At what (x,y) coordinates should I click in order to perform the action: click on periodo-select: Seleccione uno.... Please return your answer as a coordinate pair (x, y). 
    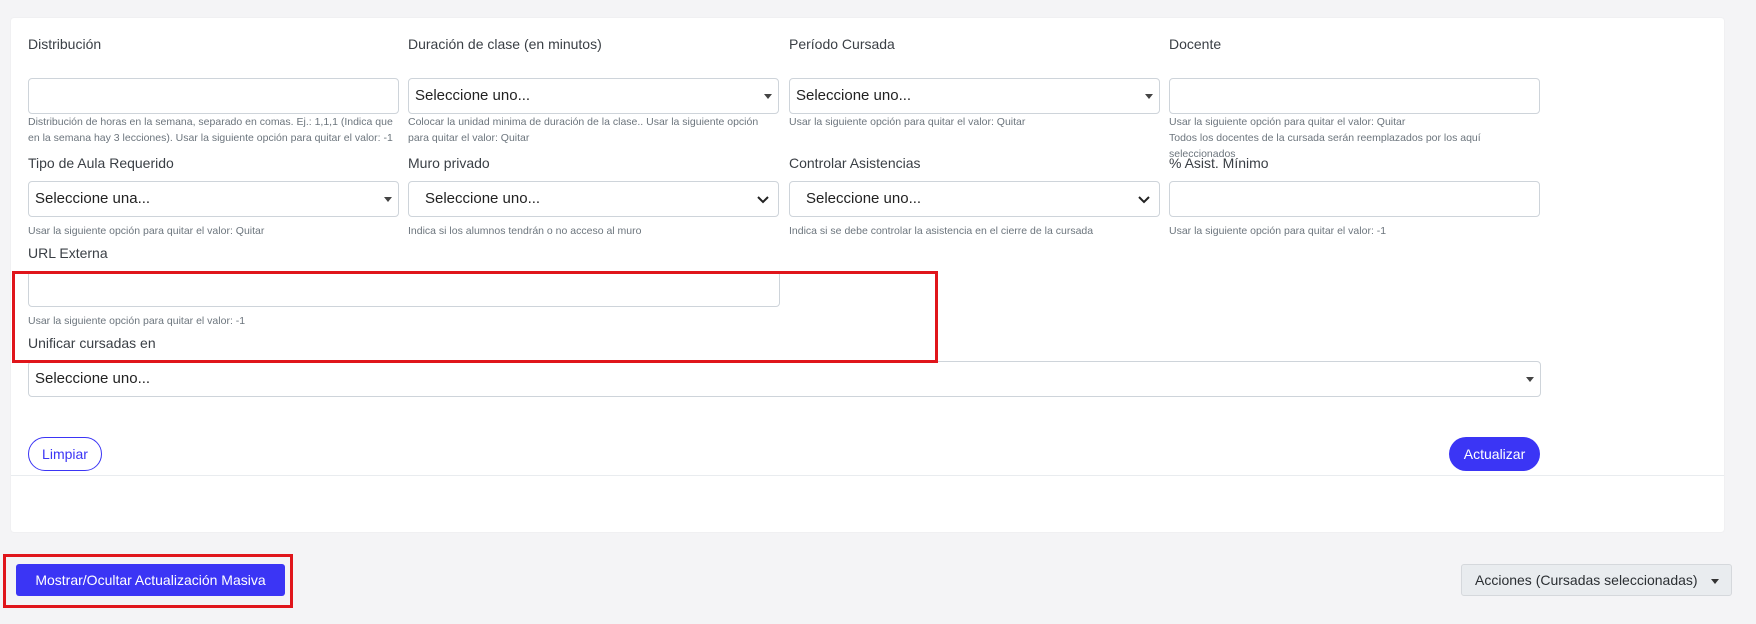
    Looking at the image, I should click on (974, 96).